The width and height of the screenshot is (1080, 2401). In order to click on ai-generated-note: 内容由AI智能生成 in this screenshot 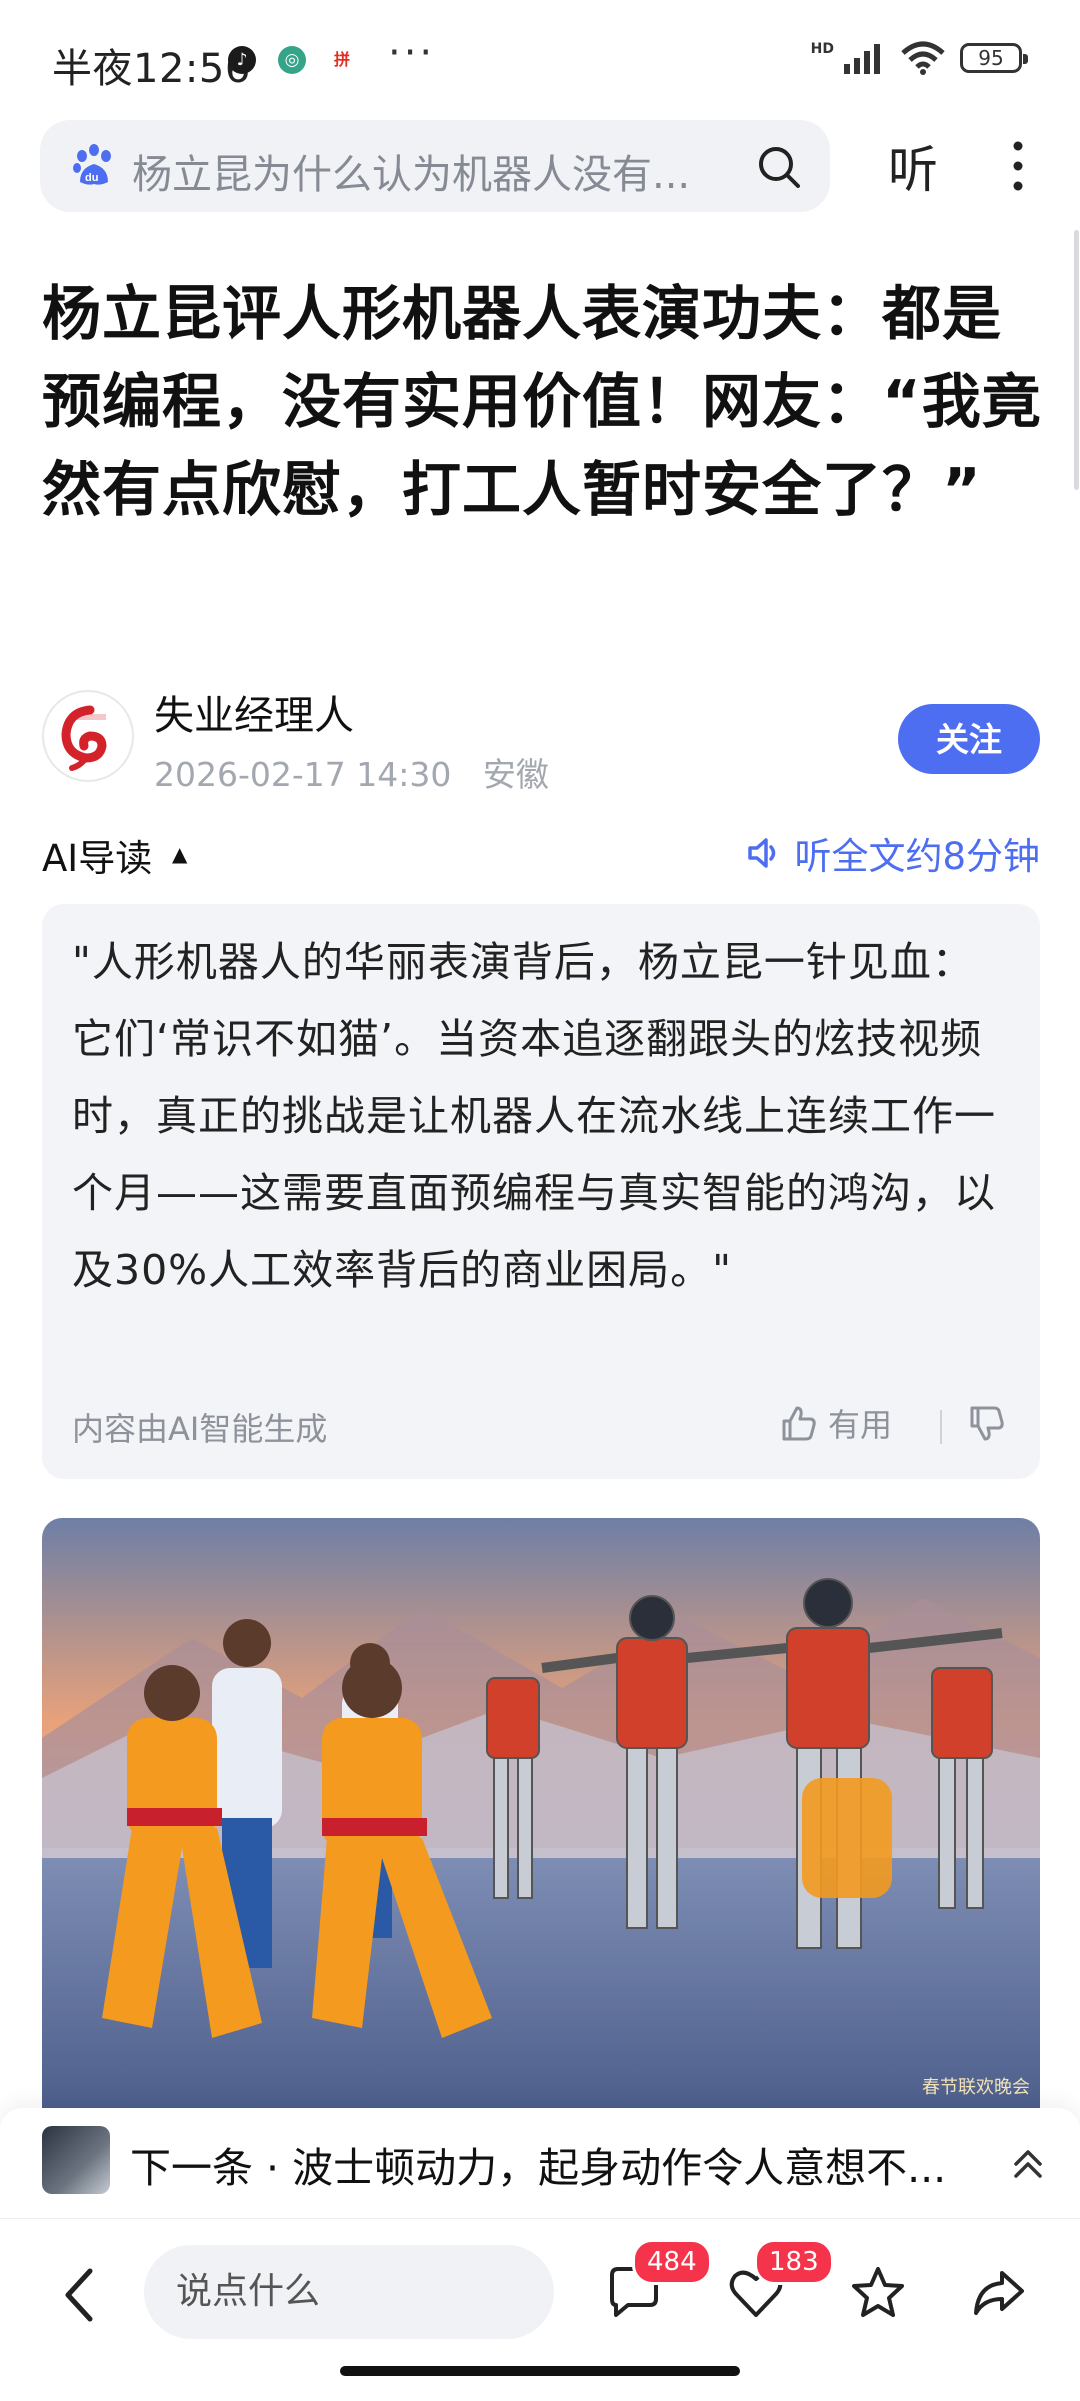, I will do `click(200, 1429)`.